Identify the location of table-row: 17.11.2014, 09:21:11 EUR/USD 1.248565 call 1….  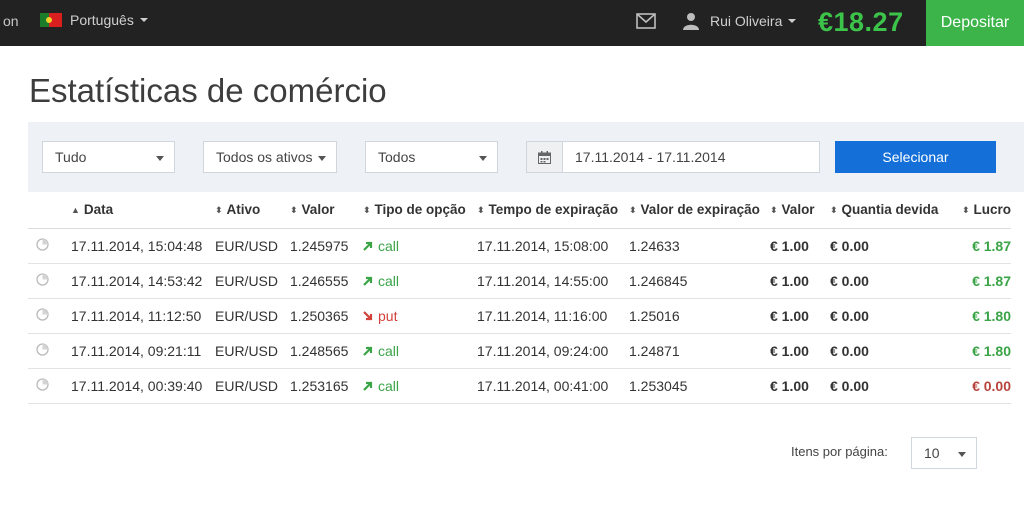
(519, 351).